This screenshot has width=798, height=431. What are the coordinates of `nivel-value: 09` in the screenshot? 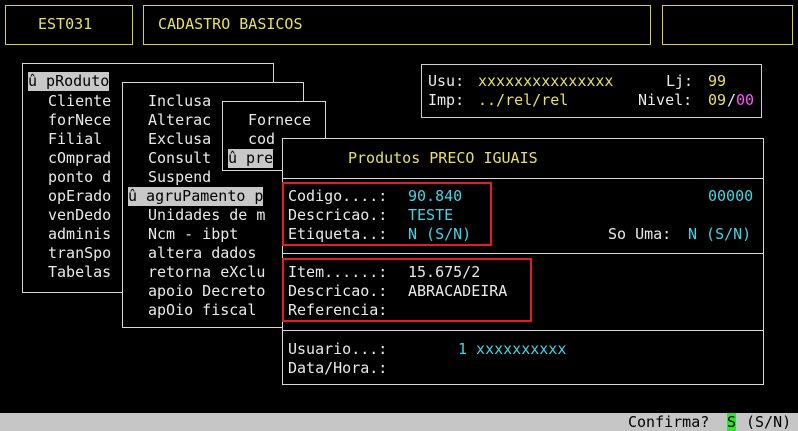 It's located at (717, 100).